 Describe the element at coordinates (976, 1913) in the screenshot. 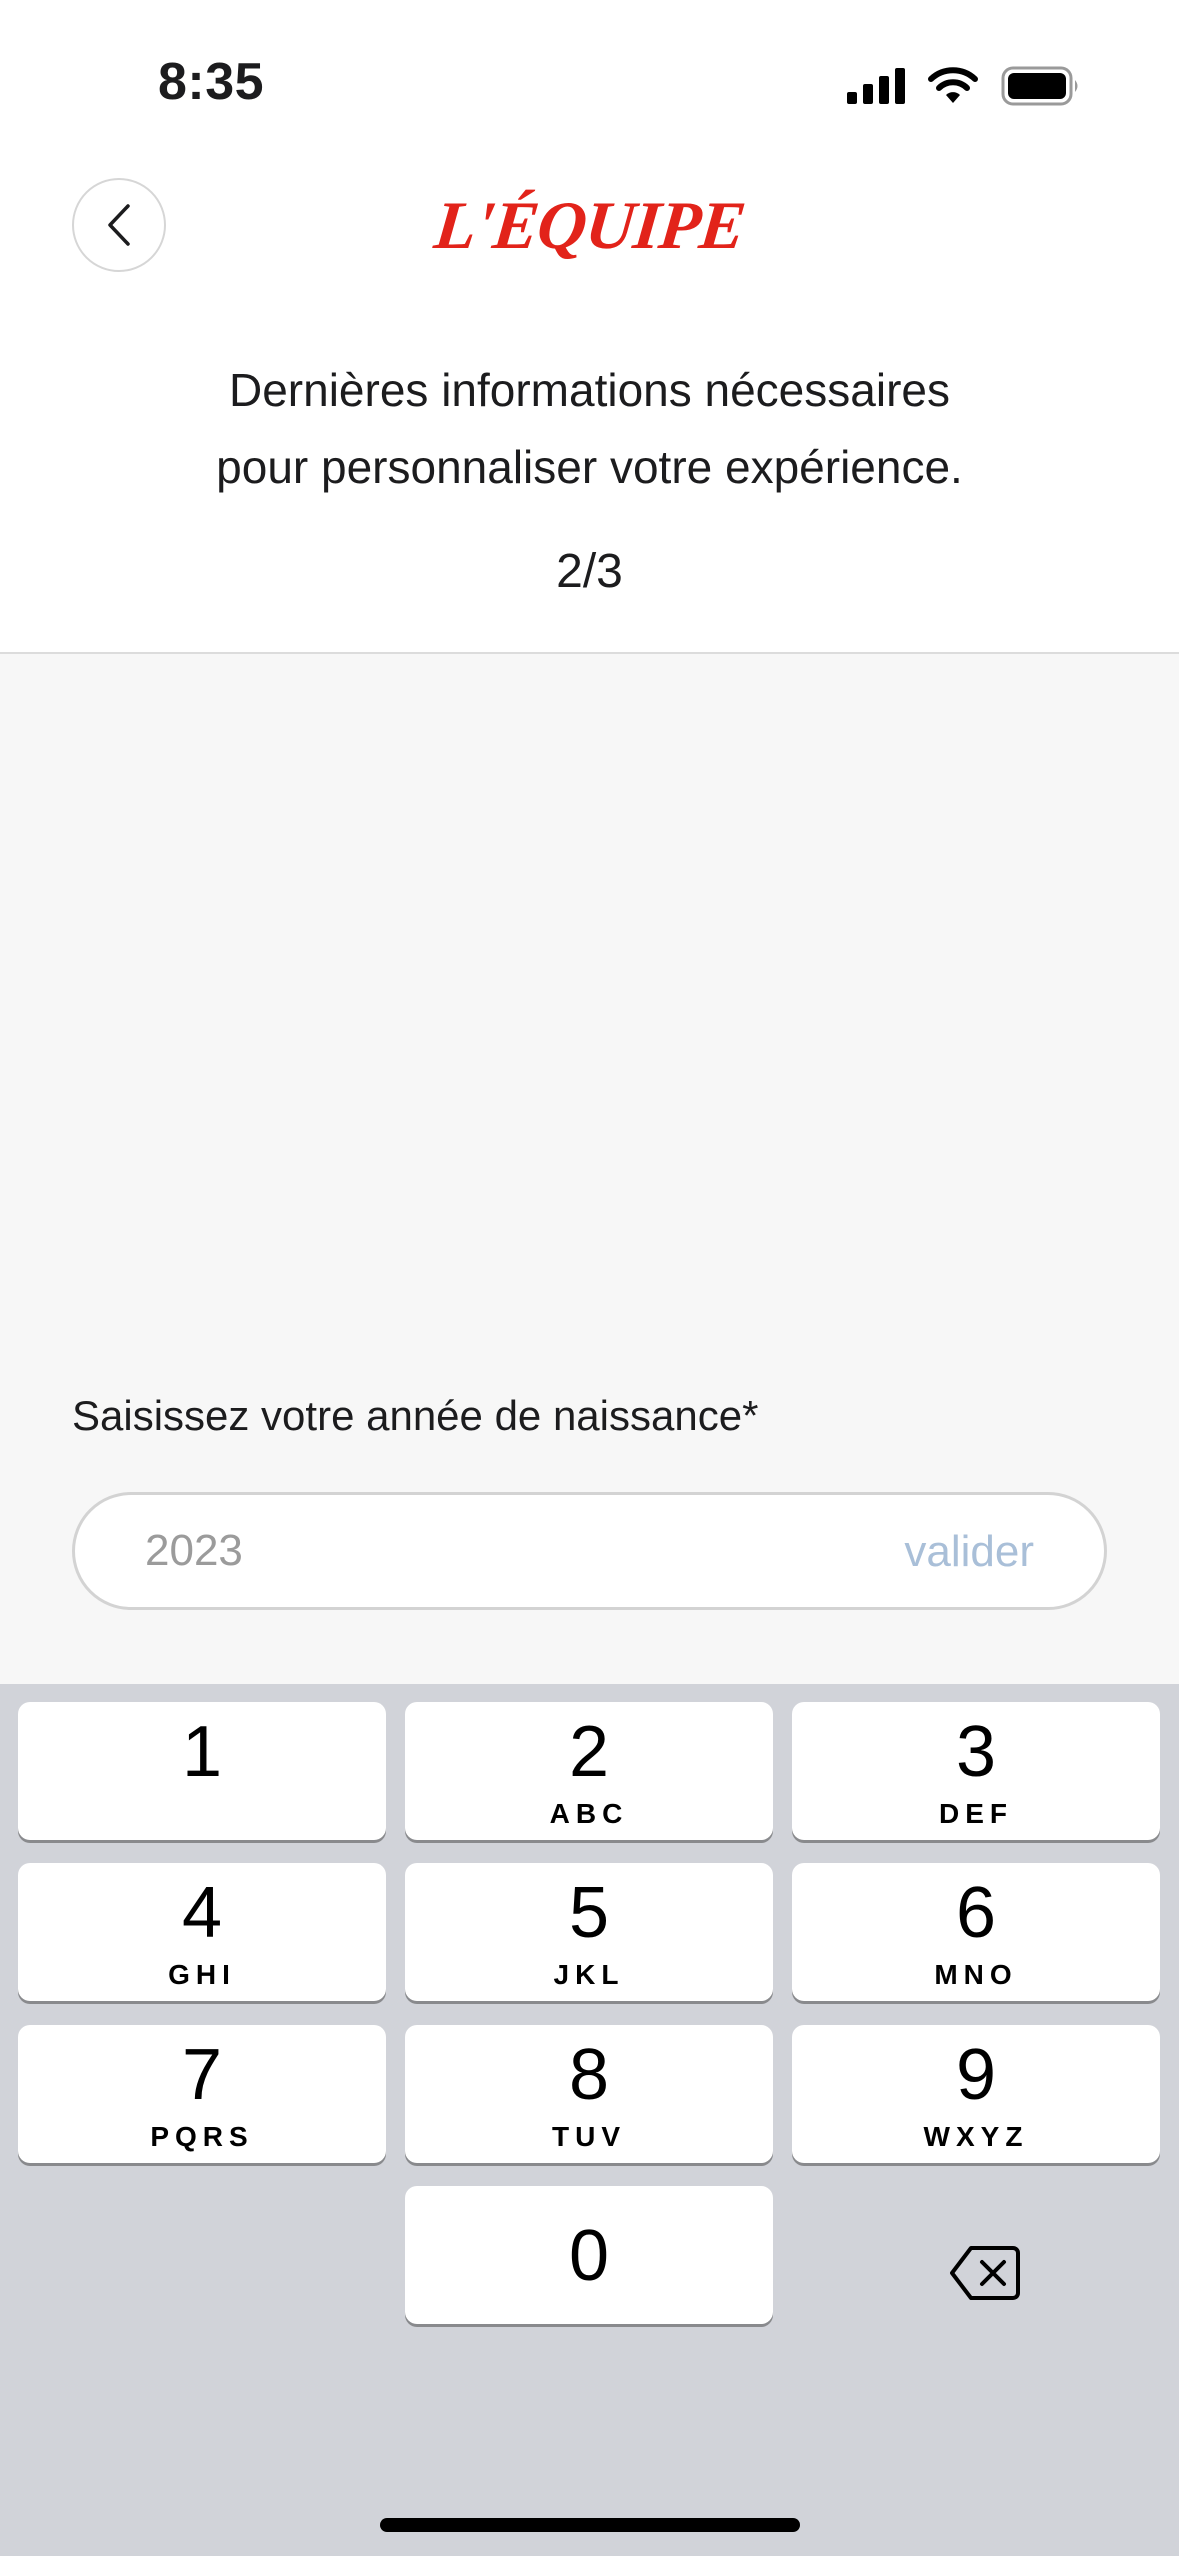

I see `key-digit: 6` at that location.